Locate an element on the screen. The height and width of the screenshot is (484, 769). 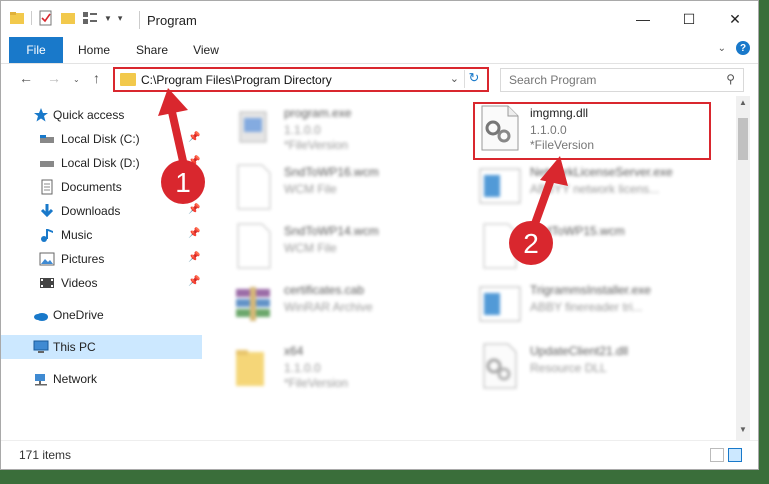
maximize-button: ☐ is located at coordinates (689, 19).